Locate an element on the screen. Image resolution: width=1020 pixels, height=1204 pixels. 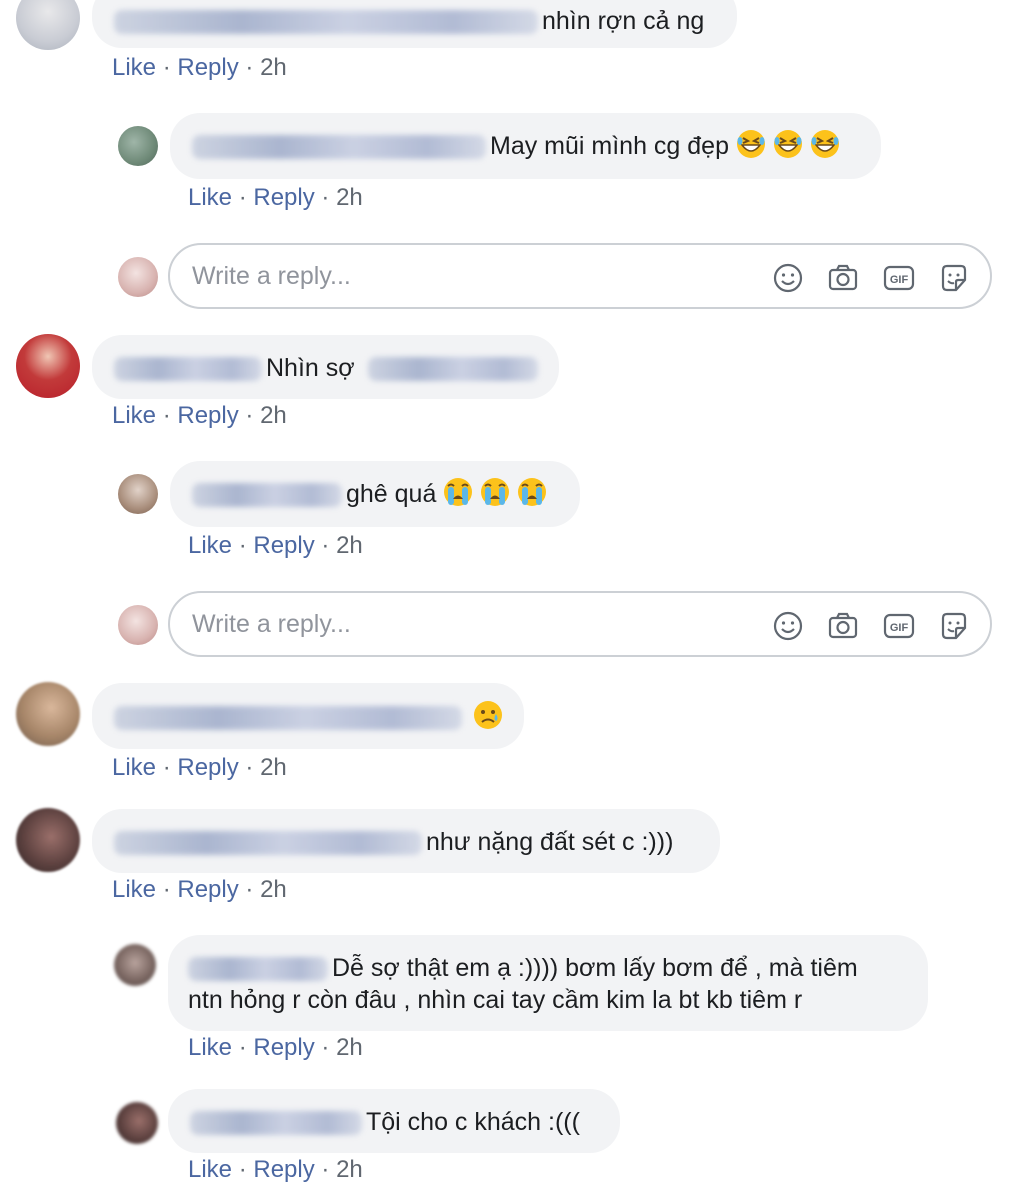
tagged-name-blurred is located at coordinates (452, 369).